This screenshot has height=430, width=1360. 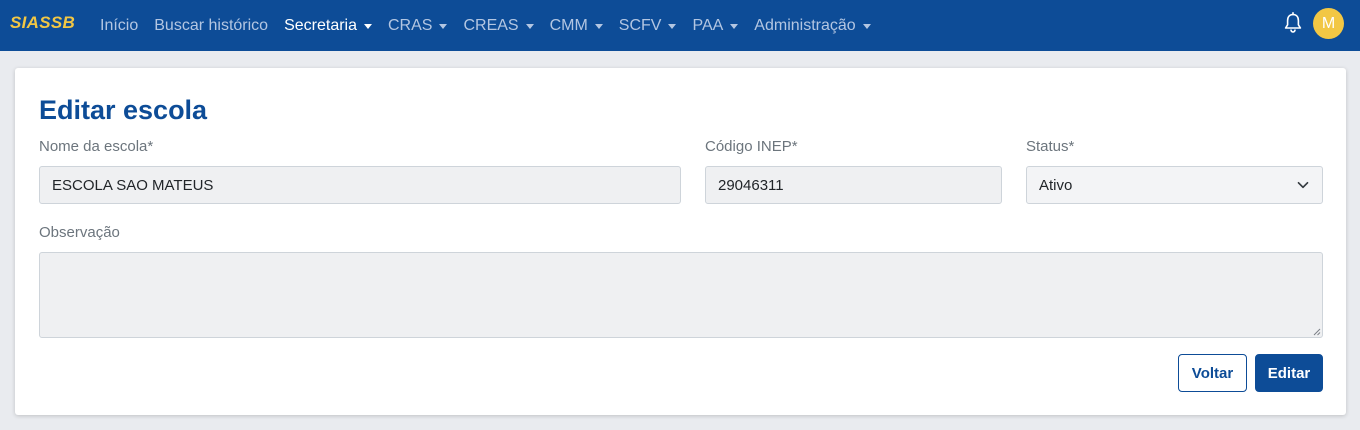 I want to click on nav-item-administracao: Administração, so click(x=812, y=25).